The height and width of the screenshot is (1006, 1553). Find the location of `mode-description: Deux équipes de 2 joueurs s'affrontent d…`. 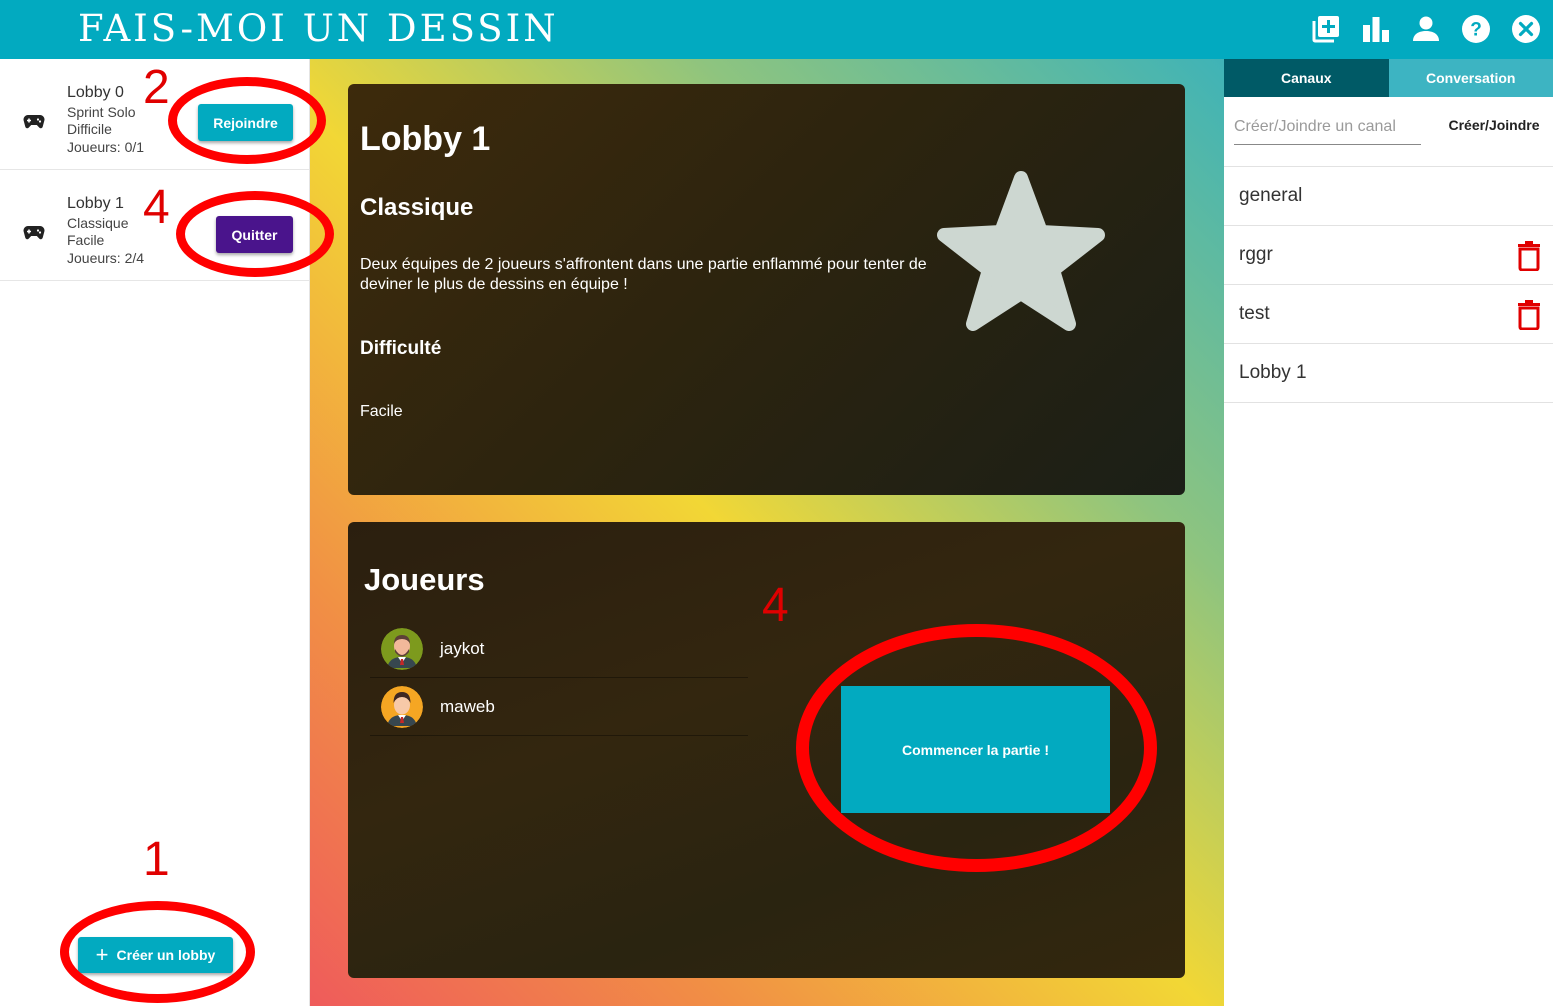

mode-description: Deux équipes de 2 joueurs s'affrontent d… is located at coordinates (643, 274).